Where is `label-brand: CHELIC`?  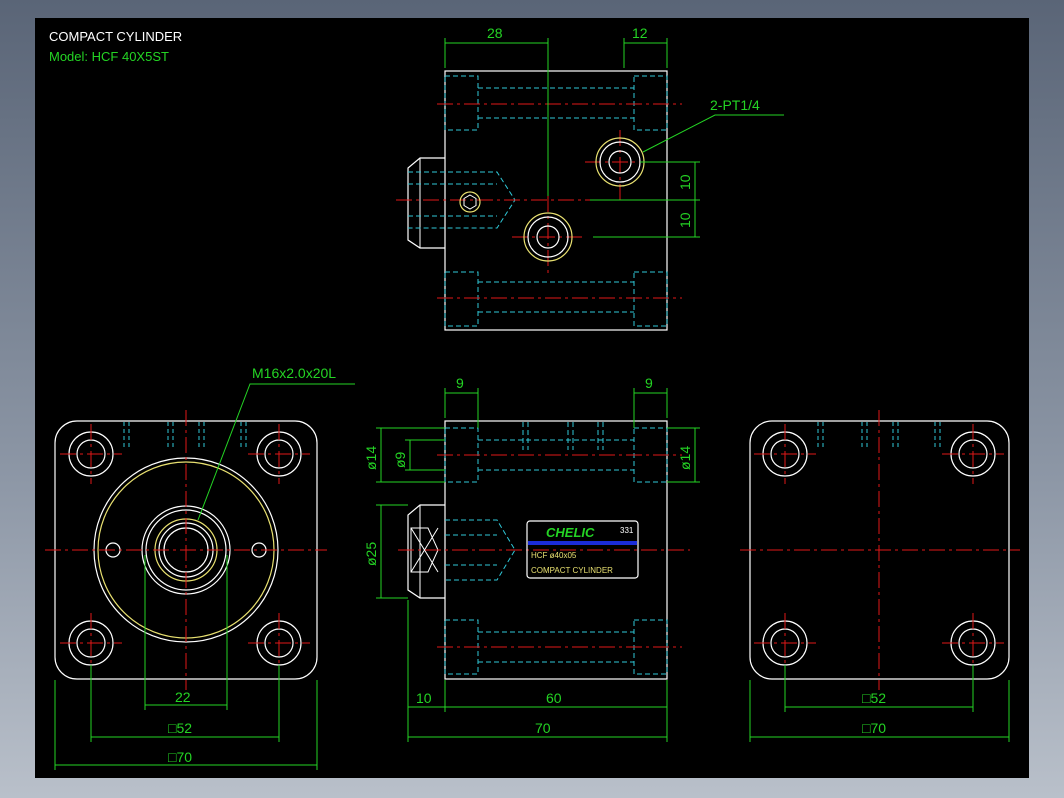
label-brand: CHELIC is located at coordinates (570, 532).